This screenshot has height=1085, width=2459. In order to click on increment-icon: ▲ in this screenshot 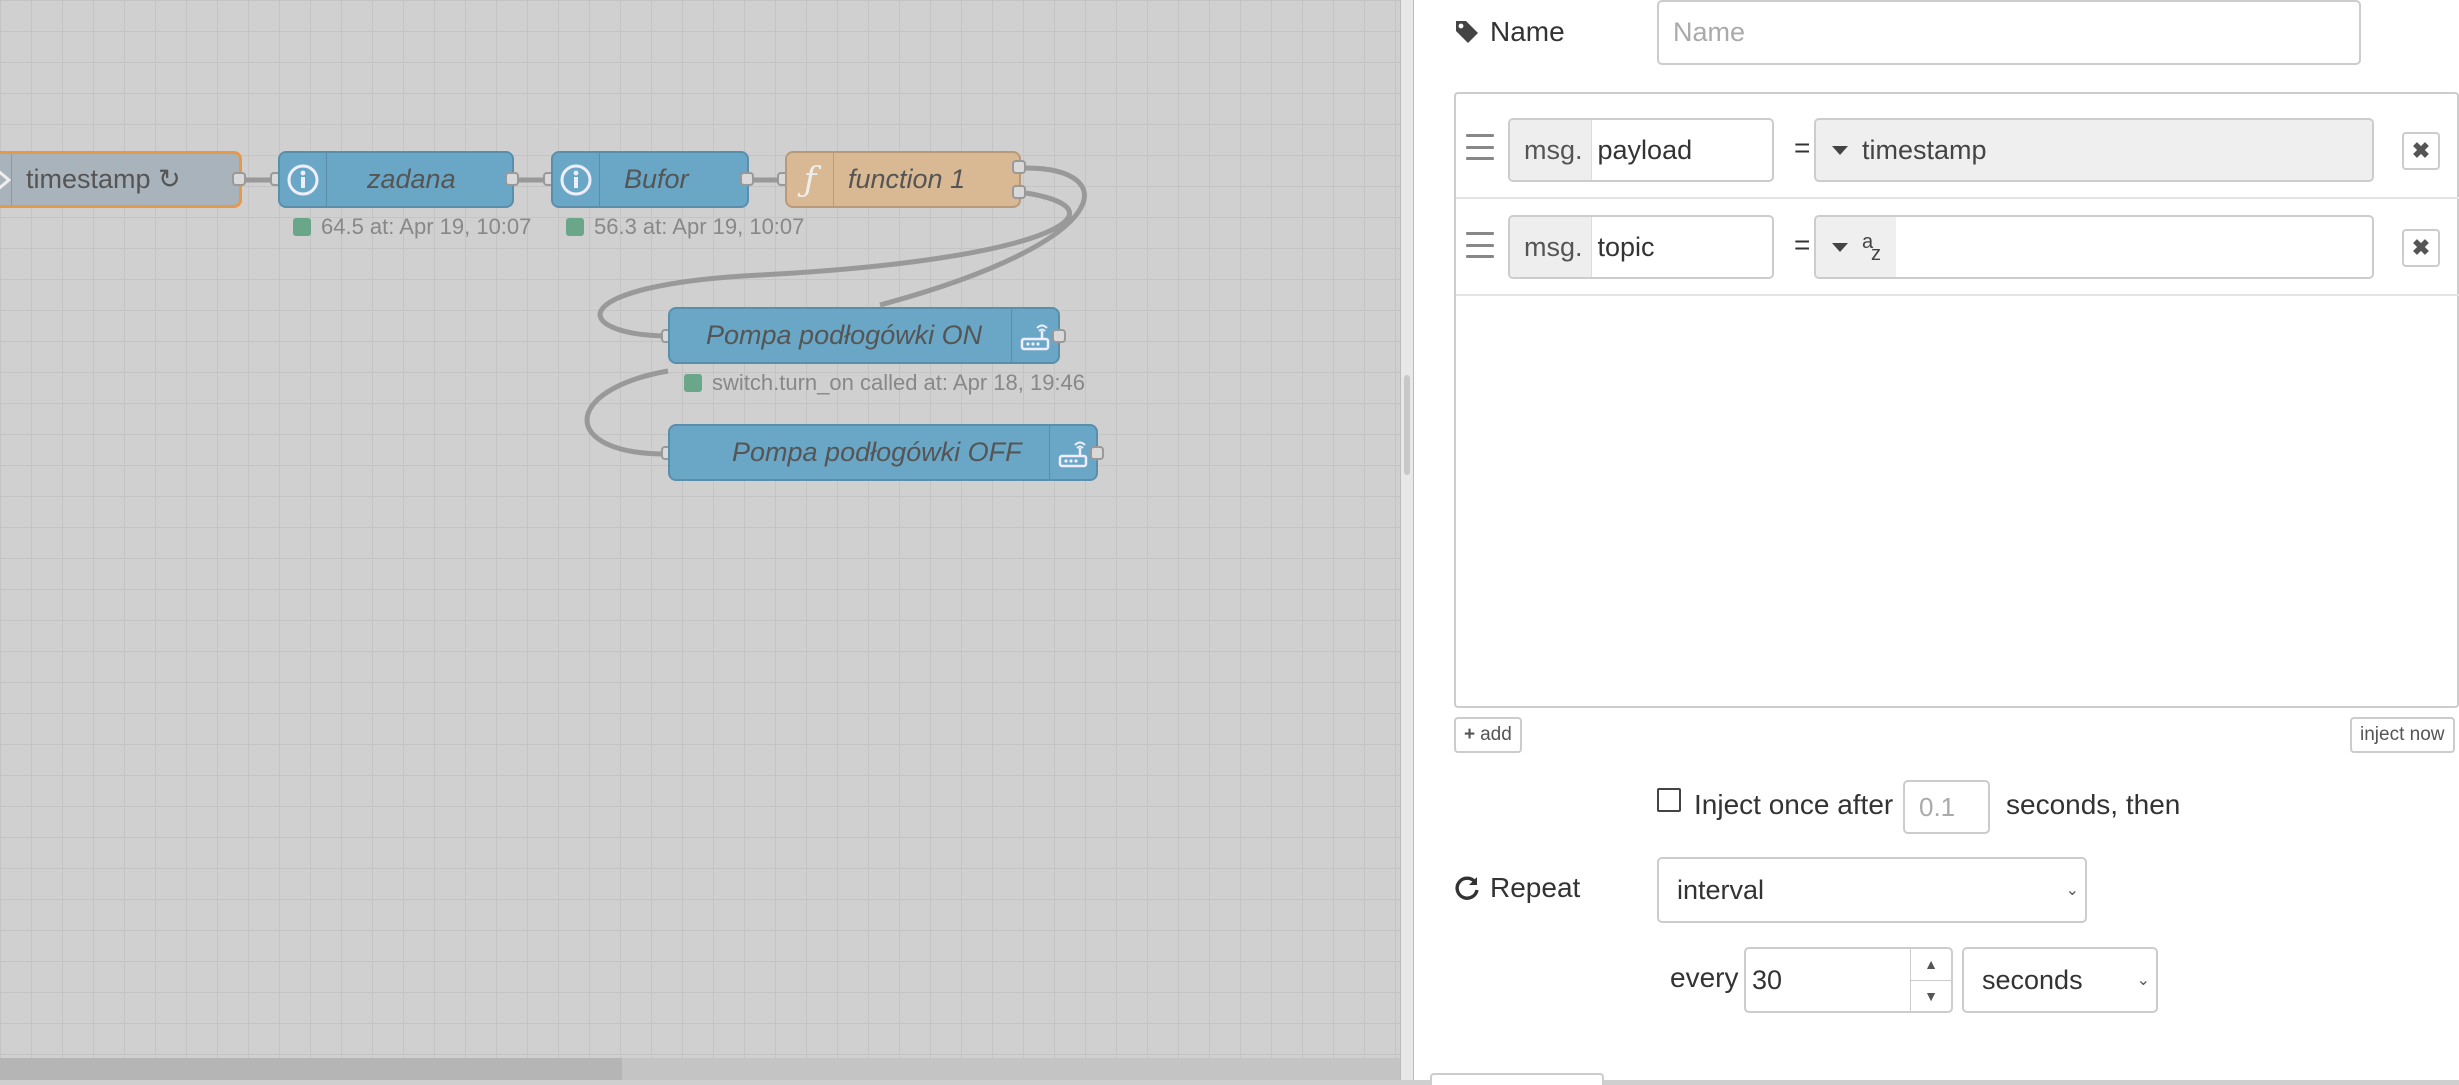, I will do `click(1931, 964)`.